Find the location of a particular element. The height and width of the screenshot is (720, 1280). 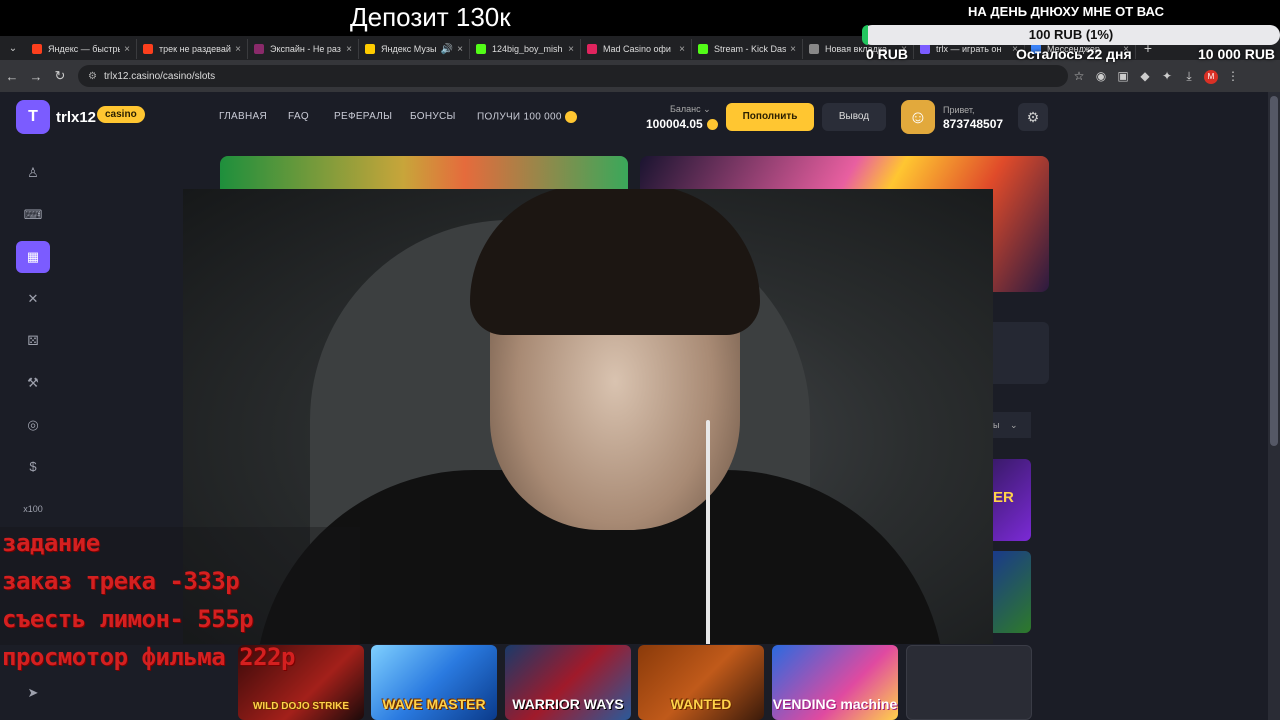

extension-icon: ◉ is located at coordinates (1101, 76).